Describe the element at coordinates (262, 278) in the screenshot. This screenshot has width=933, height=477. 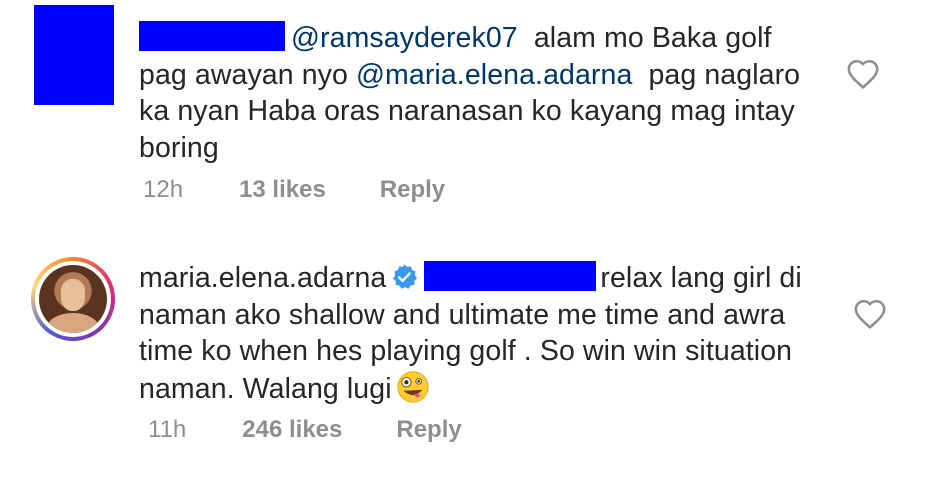
I see `username-link: maria.elena.adarna` at that location.